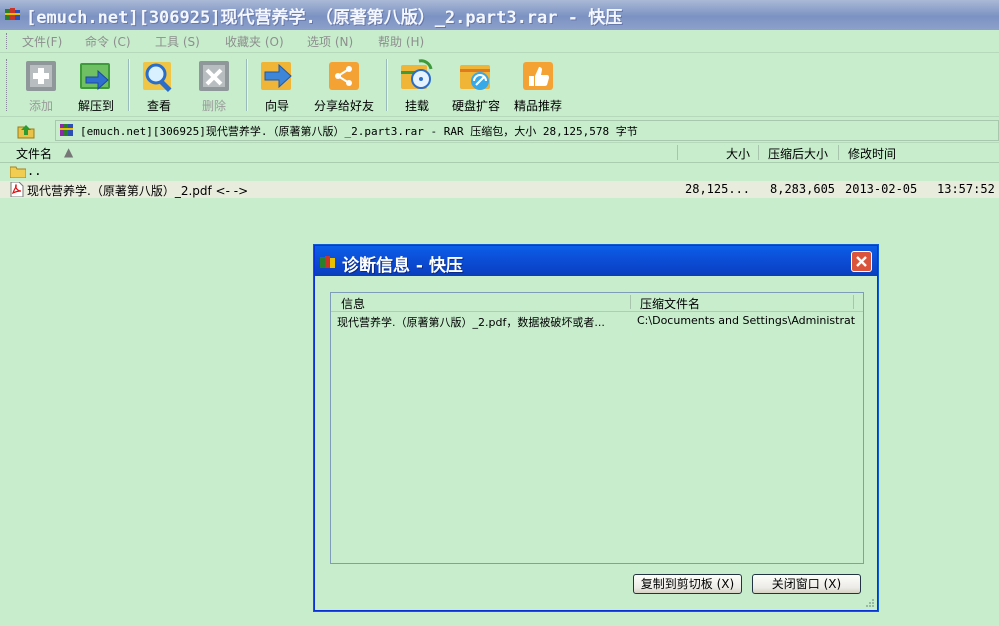 The width and height of the screenshot is (999, 626). I want to click on sort-ascending-icon: ▲, so click(69, 152).